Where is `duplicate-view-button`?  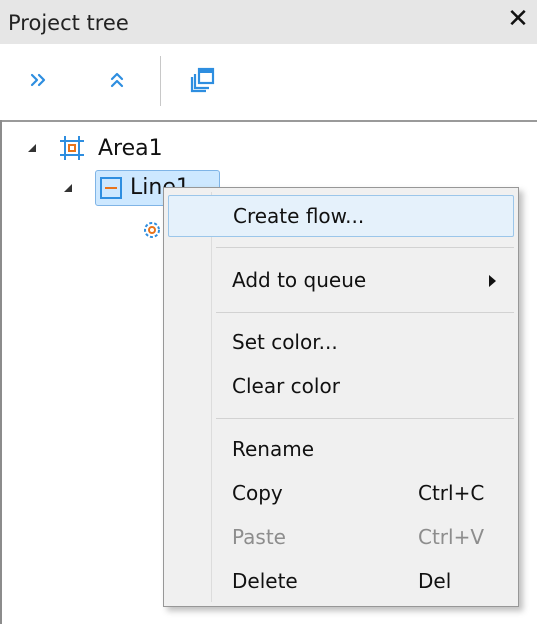
duplicate-view-button is located at coordinates (203, 80).